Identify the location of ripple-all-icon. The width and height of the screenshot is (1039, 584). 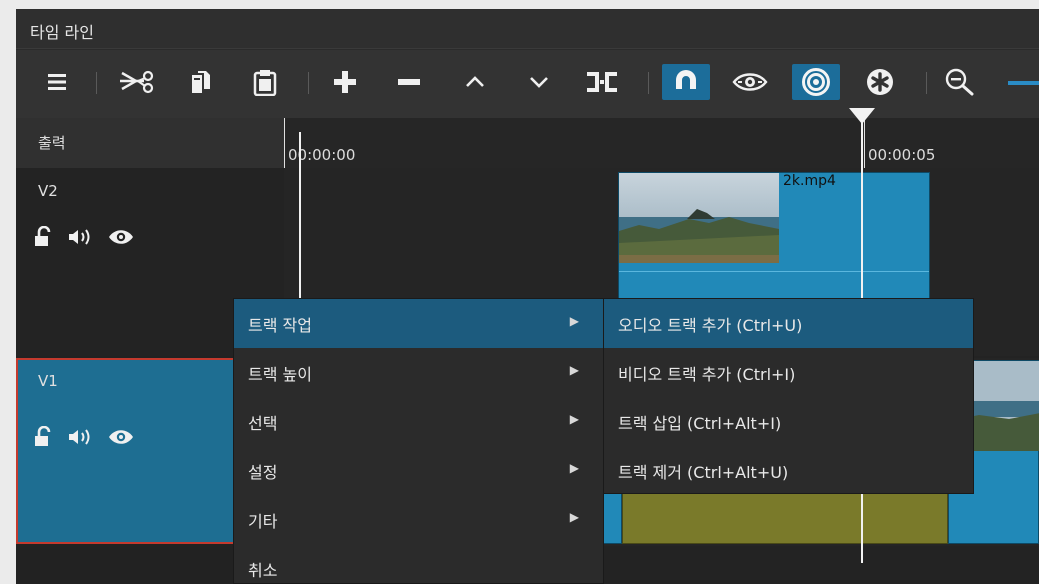
(880, 82).